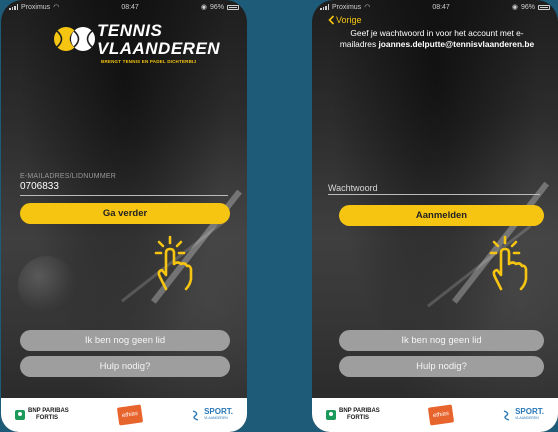  What do you see at coordinates (130, 30) in the screenshot?
I see `logo-text-line1: TENNIS` at bounding box center [130, 30].